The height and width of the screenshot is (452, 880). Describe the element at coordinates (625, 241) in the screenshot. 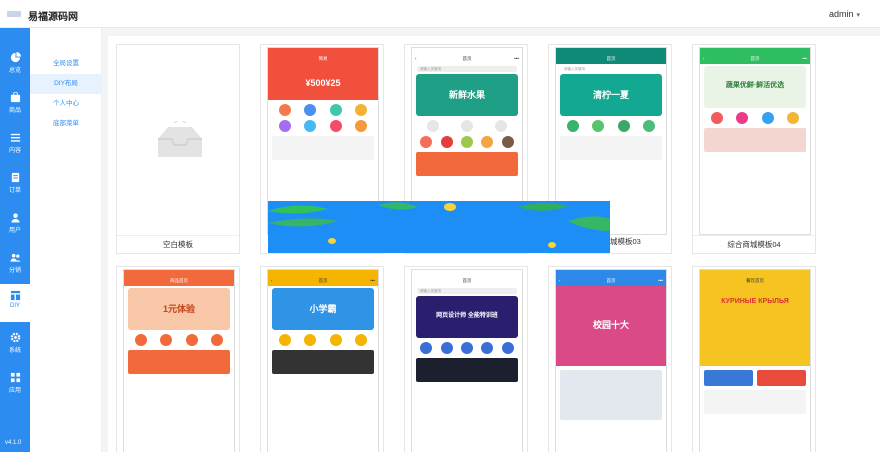

I see `partial-card-label: 城模板03` at that location.